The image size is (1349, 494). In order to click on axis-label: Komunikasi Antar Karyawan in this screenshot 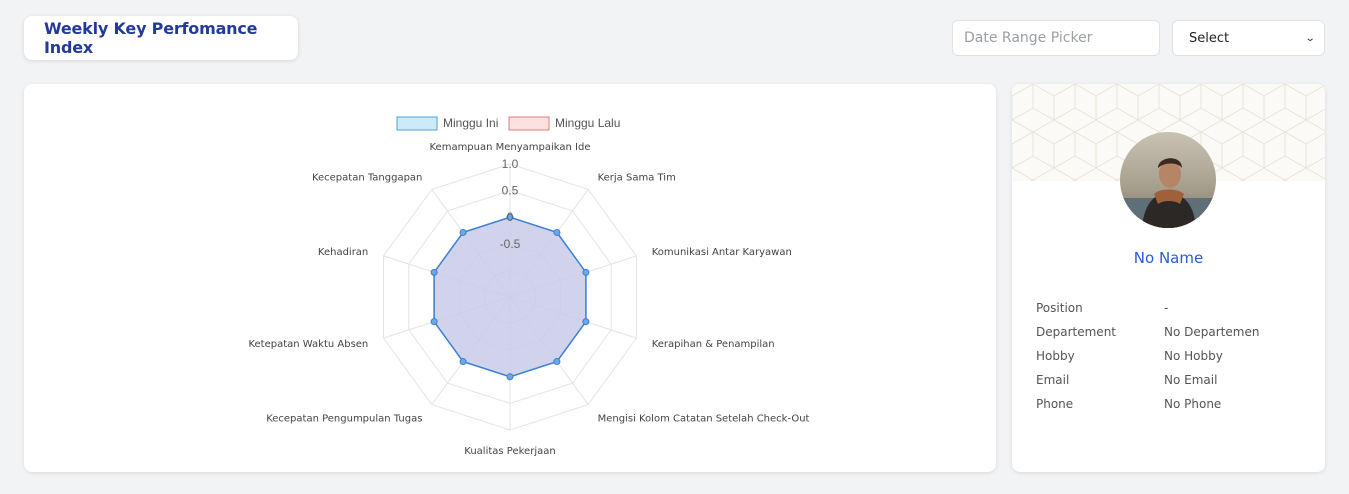, I will do `click(722, 252)`.